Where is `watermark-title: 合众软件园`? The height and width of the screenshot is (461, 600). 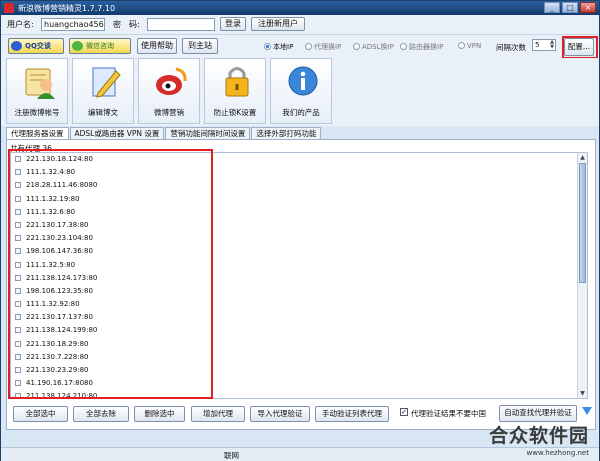 watermark-title: 合众软件园 is located at coordinates (538, 436).